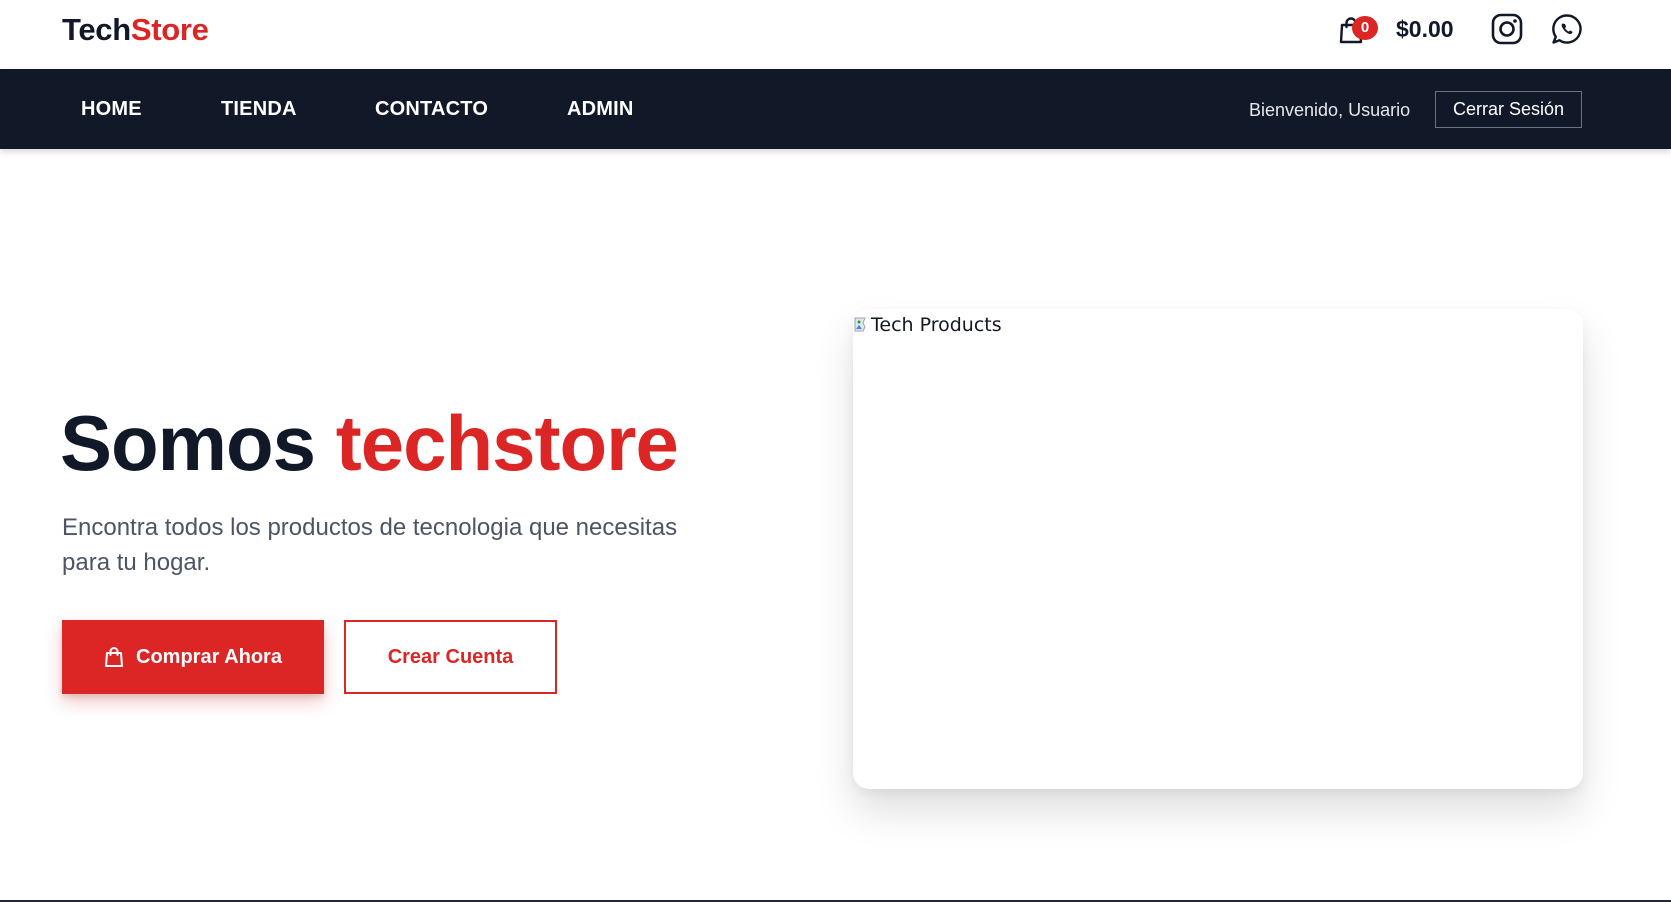 The image size is (1671, 902). What do you see at coordinates (936, 325) in the screenshot?
I see `hero-image-alt-text: Tech Products` at bounding box center [936, 325].